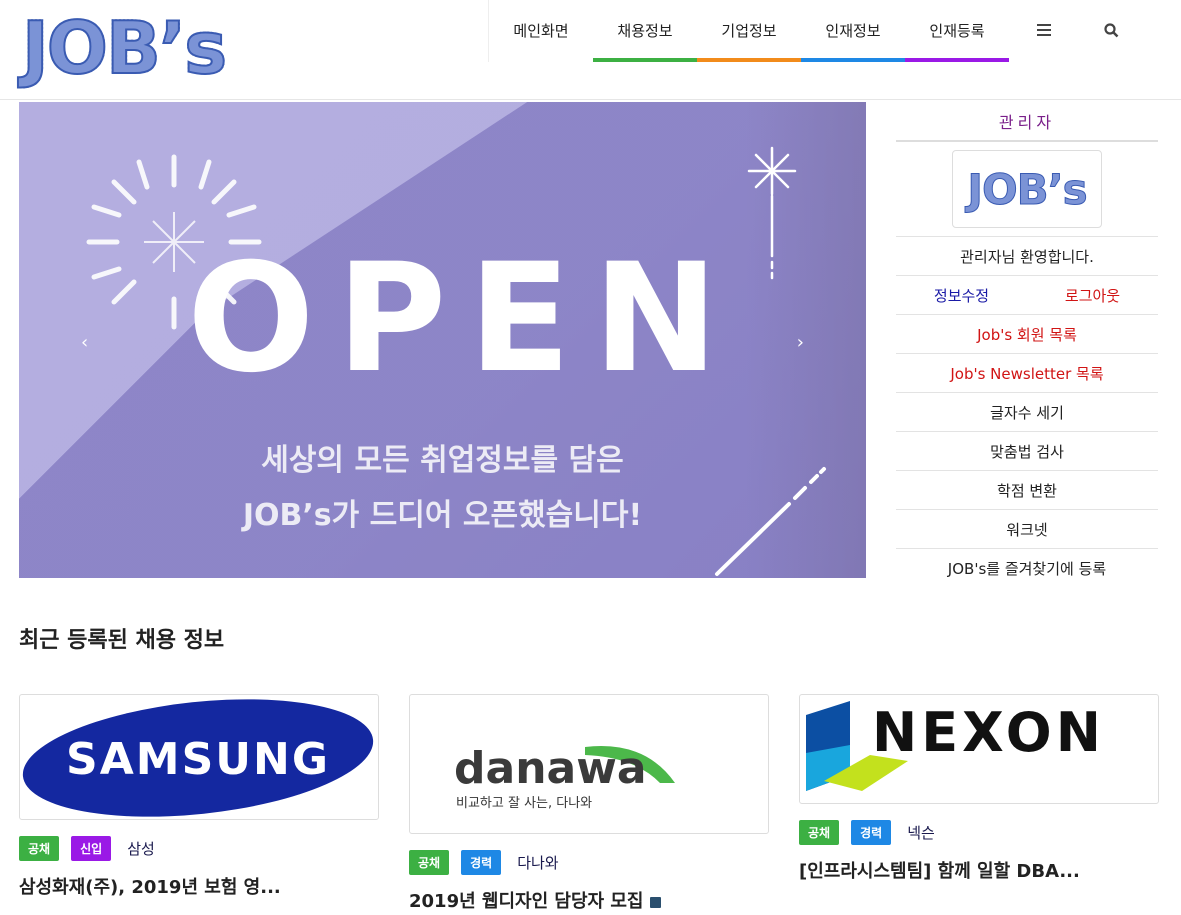  I want to click on svg-text: SAMSUNG, so click(198, 759).